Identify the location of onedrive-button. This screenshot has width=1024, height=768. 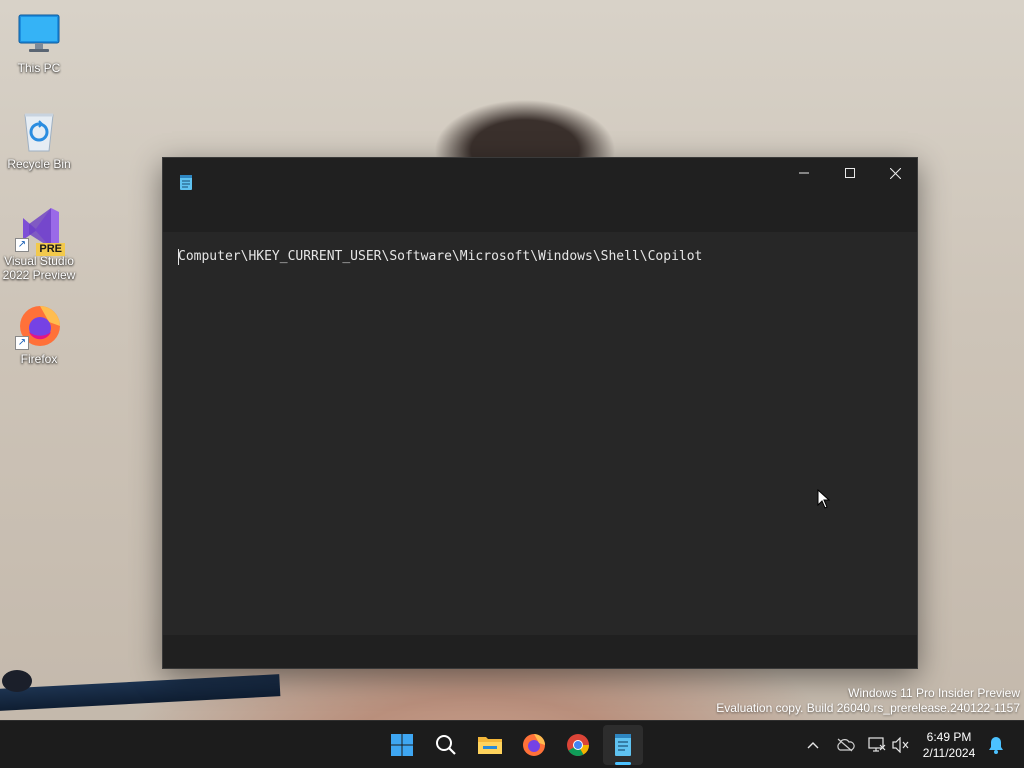
(845, 745).